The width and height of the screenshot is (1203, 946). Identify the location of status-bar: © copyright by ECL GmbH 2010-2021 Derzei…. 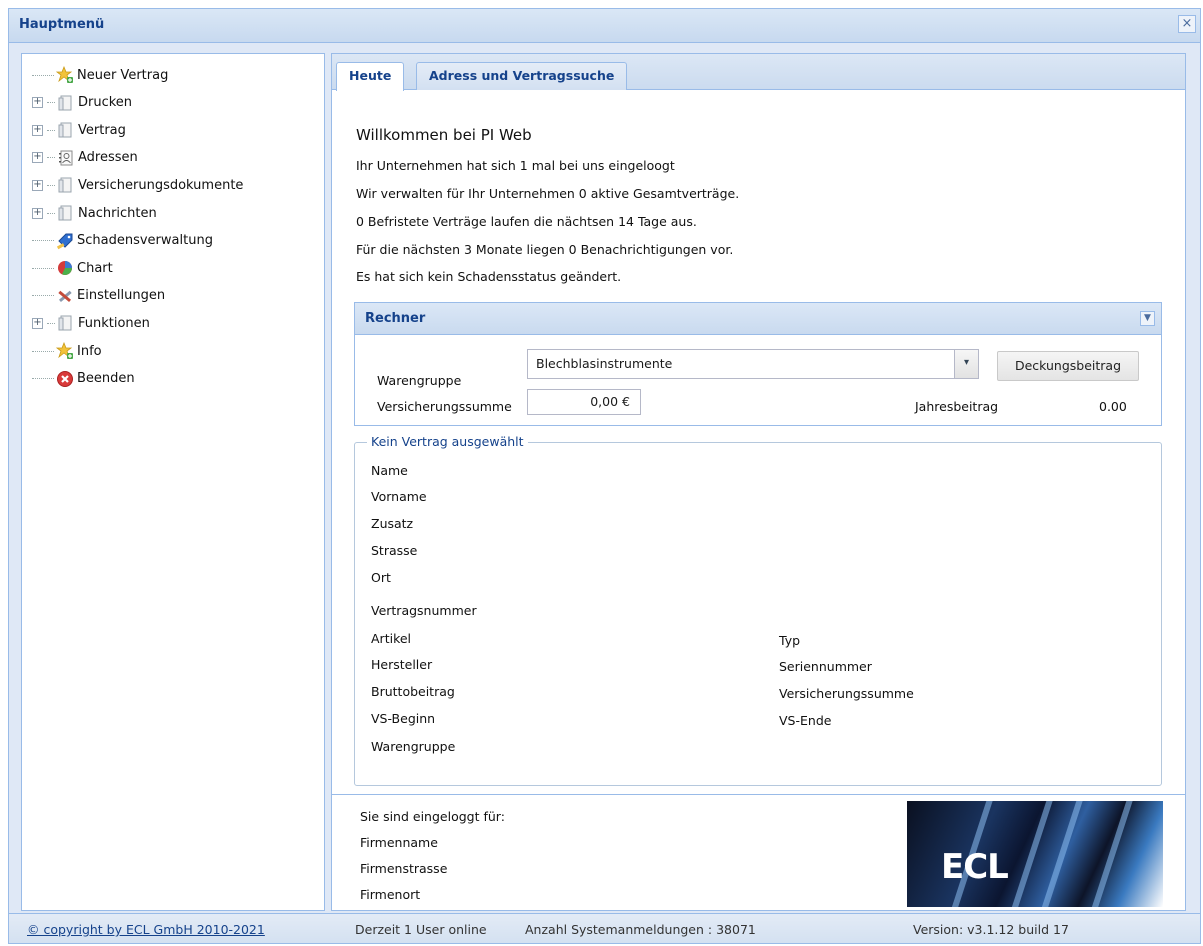
(604, 928).